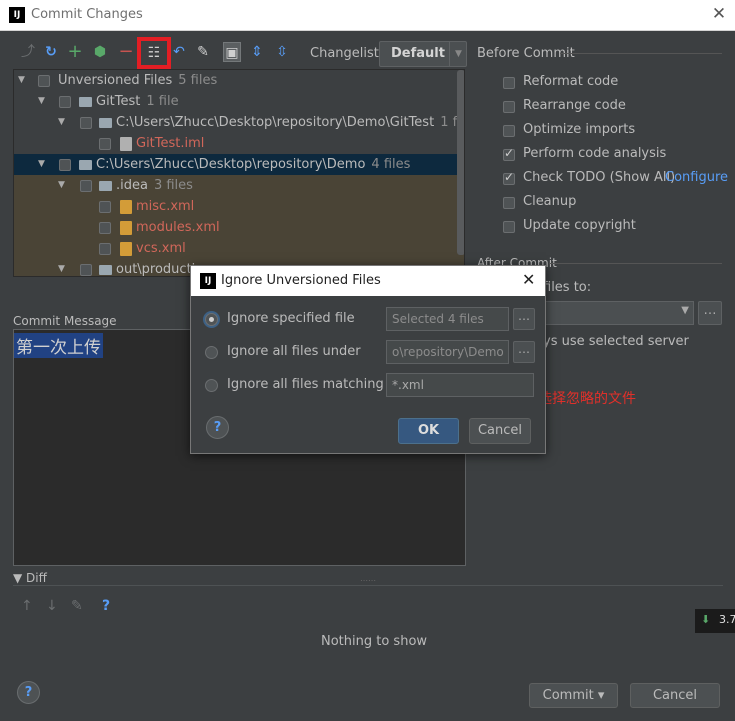 The height and width of the screenshot is (721, 735). Describe the element at coordinates (239, 248) in the screenshot. I see `tree-row-vcs-xml: vcs.xml` at that location.